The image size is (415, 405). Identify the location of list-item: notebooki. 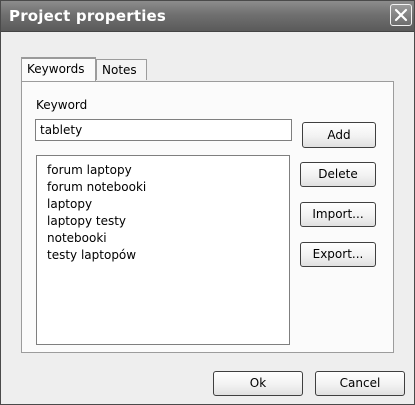
(168, 238).